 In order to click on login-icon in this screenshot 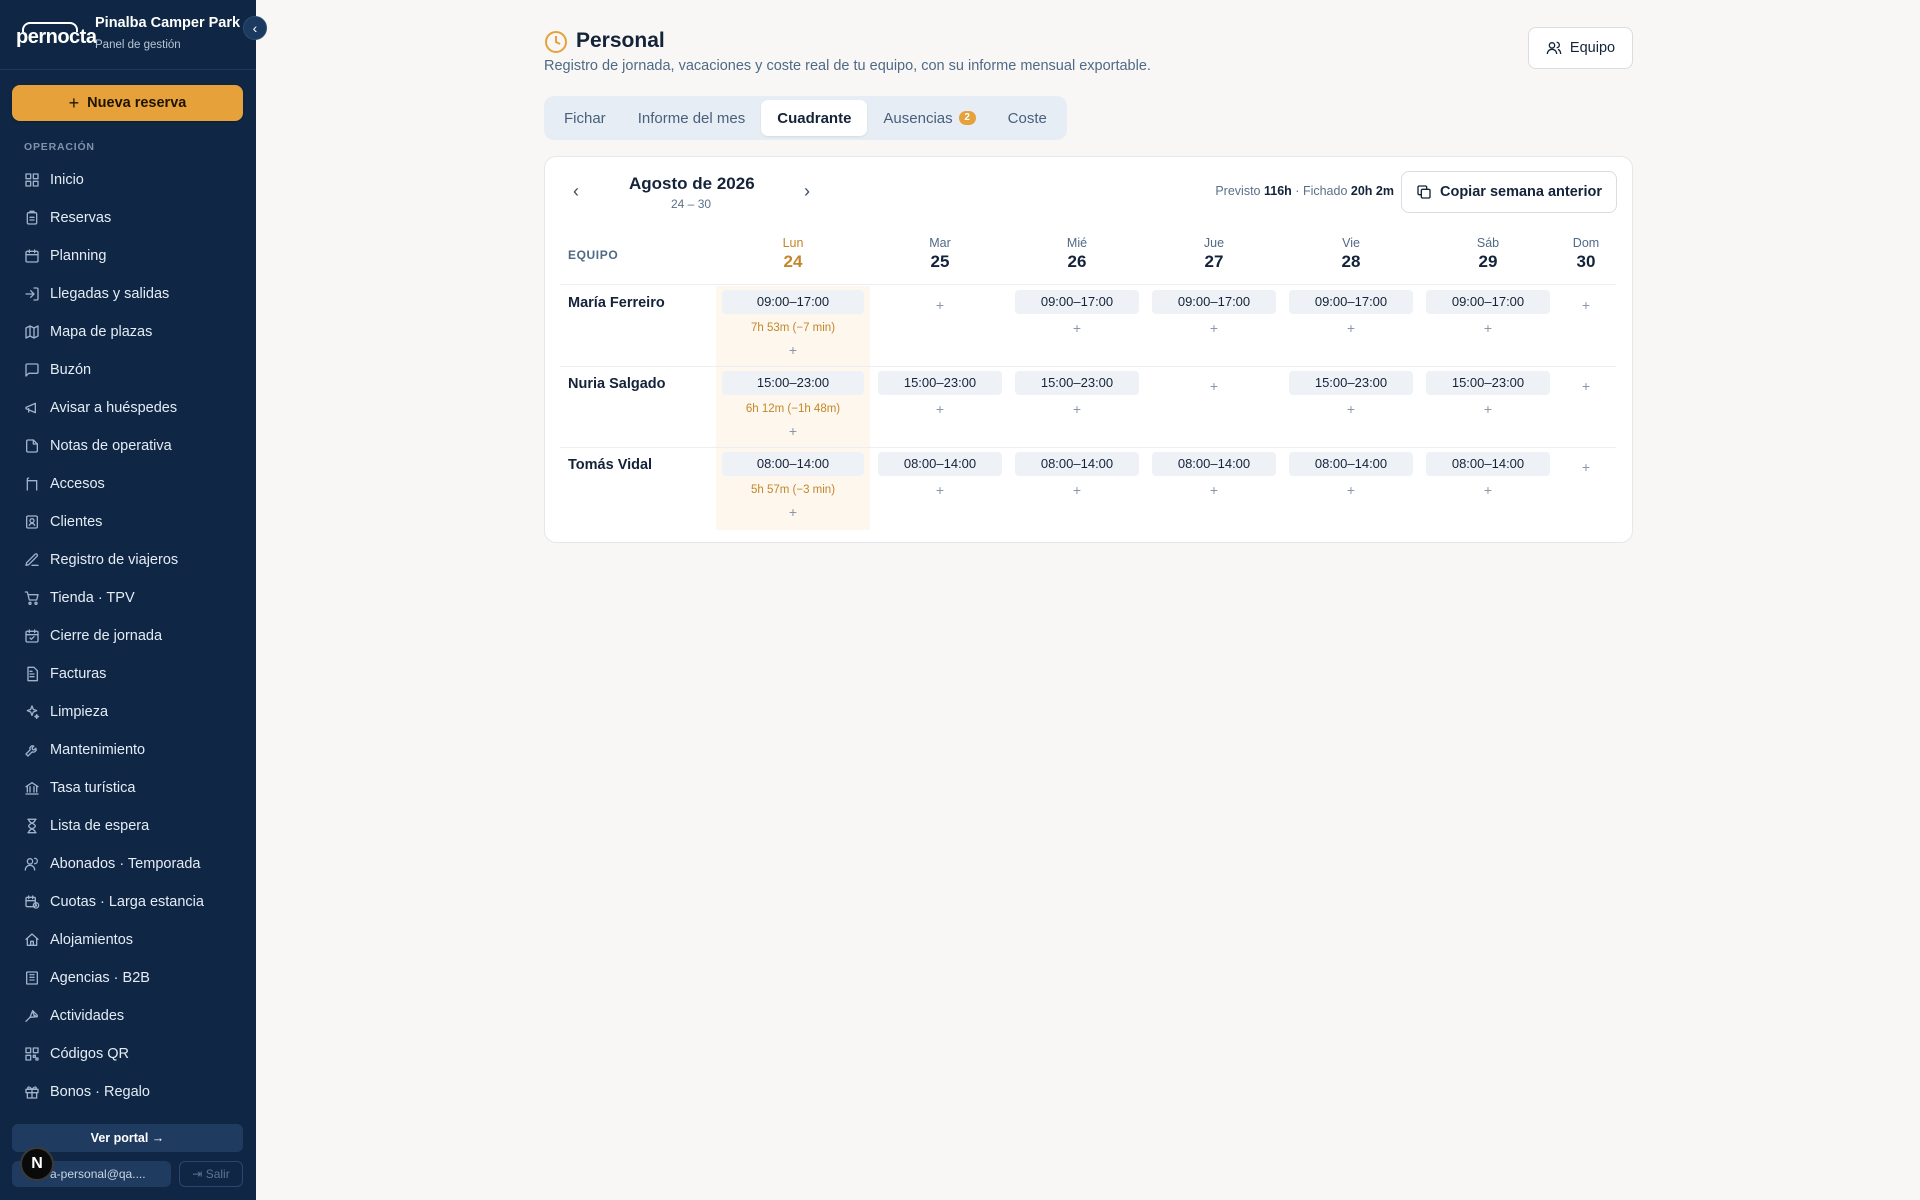, I will do `click(32, 294)`.